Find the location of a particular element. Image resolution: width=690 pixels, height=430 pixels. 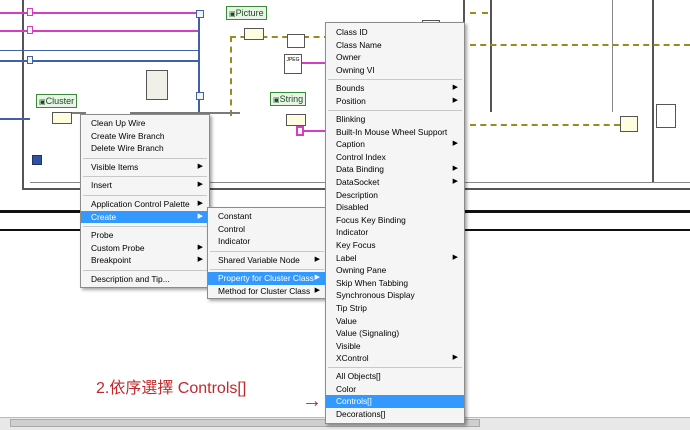

info-icon is located at coordinates (37, 160).